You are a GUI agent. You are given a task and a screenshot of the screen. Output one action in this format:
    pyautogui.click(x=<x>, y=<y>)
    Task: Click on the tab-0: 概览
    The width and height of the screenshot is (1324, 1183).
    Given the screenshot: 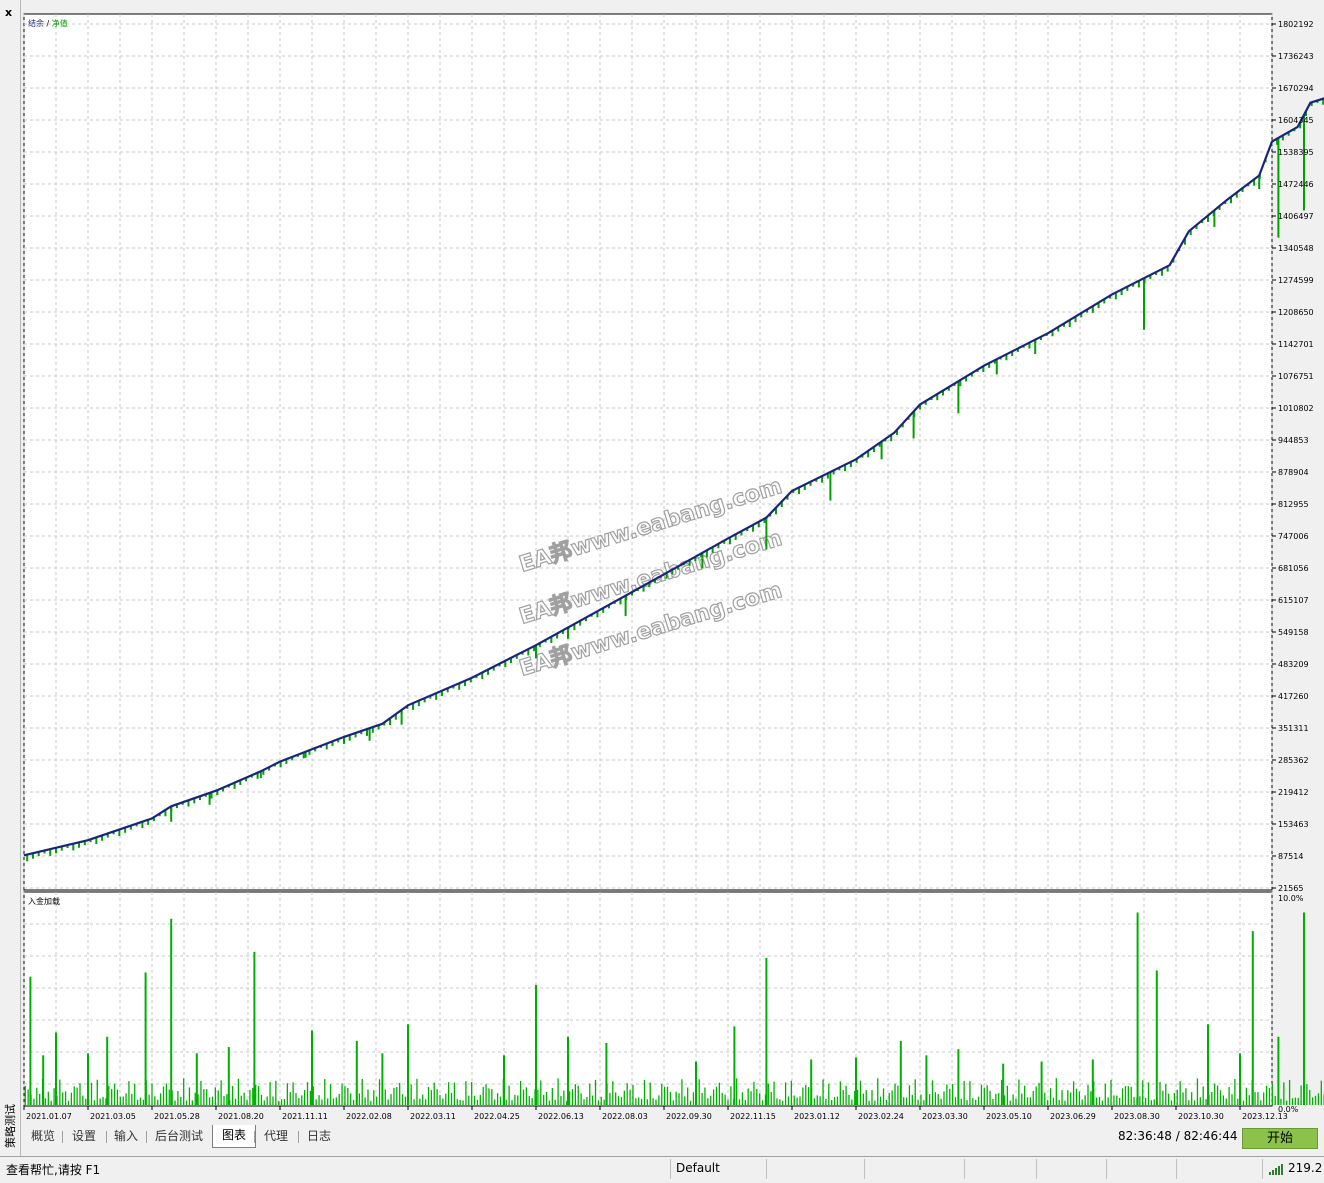 What is the action you would take?
    pyautogui.click(x=43, y=1136)
    